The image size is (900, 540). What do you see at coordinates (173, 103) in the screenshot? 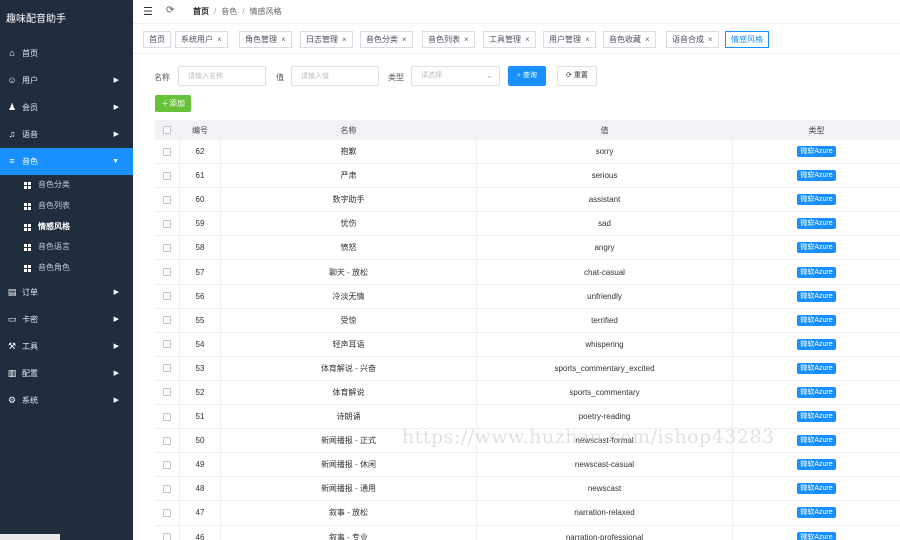
I see `add-button: ＋添加` at bounding box center [173, 103].